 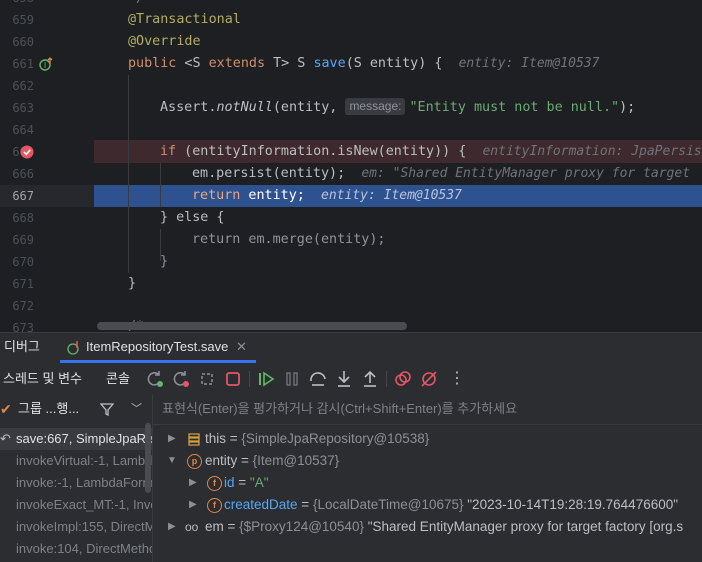 What do you see at coordinates (84, 504) in the screenshot?
I see `stack-frame-label: invokeExact_MT:-1, Invokers` at bounding box center [84, 504].